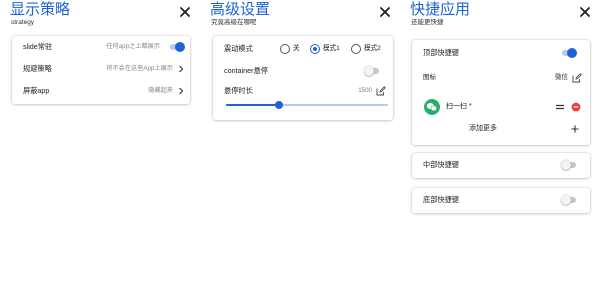 This screenshot has width=600, height=300. Describe the element at coordinates (139, 68) in the screenshot. I see `avoid-strategy-value: 将不会在这些App上展示` at that location.